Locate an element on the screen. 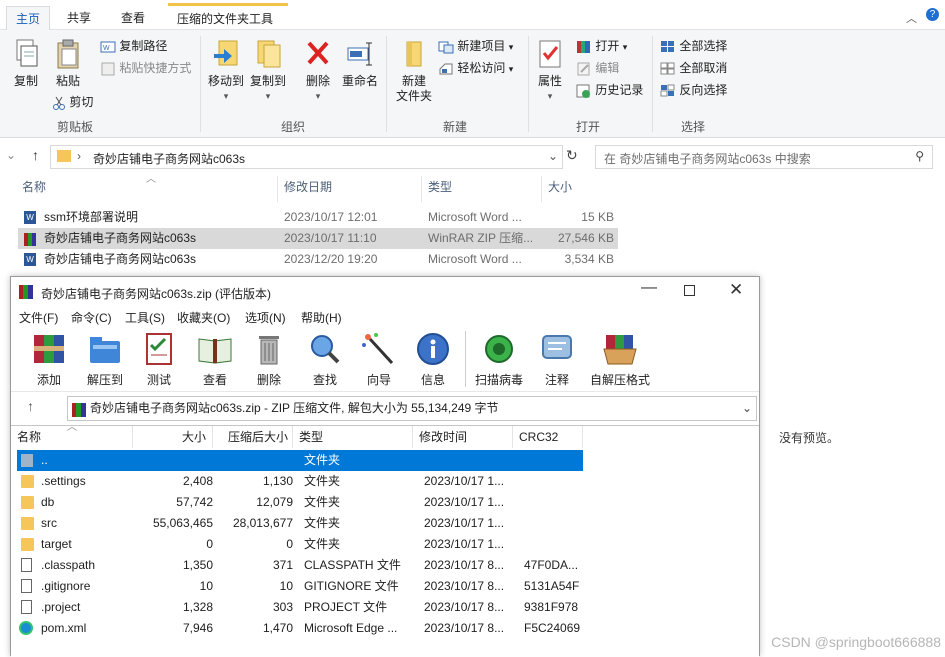  column-date: 修改日期 is located at coordinates (308, 189).